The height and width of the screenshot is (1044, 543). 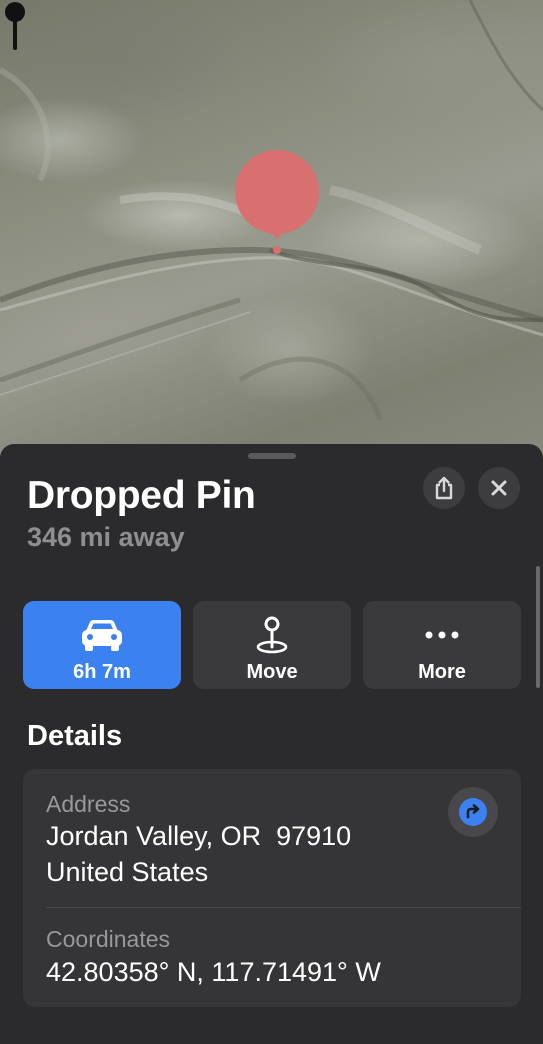 What do you see at coordinates (283, 907) in the screenshot?
I see `details-divider` at bounding box center [283, 907].